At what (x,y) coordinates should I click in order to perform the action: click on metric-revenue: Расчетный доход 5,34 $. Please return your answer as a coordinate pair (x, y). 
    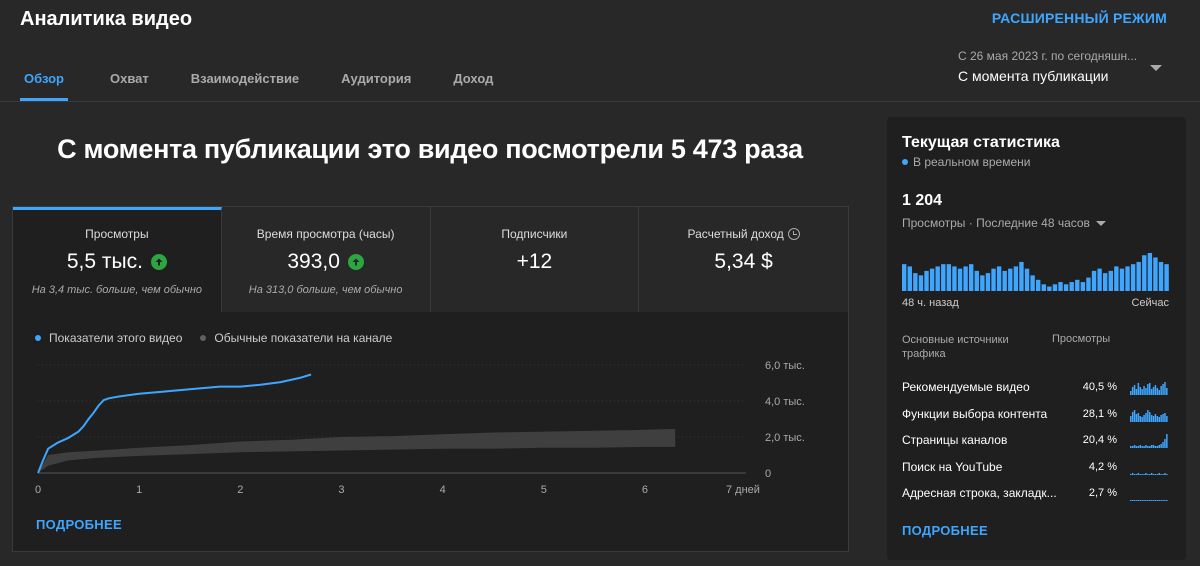
    Looking at the image, I should click on (743, 259).